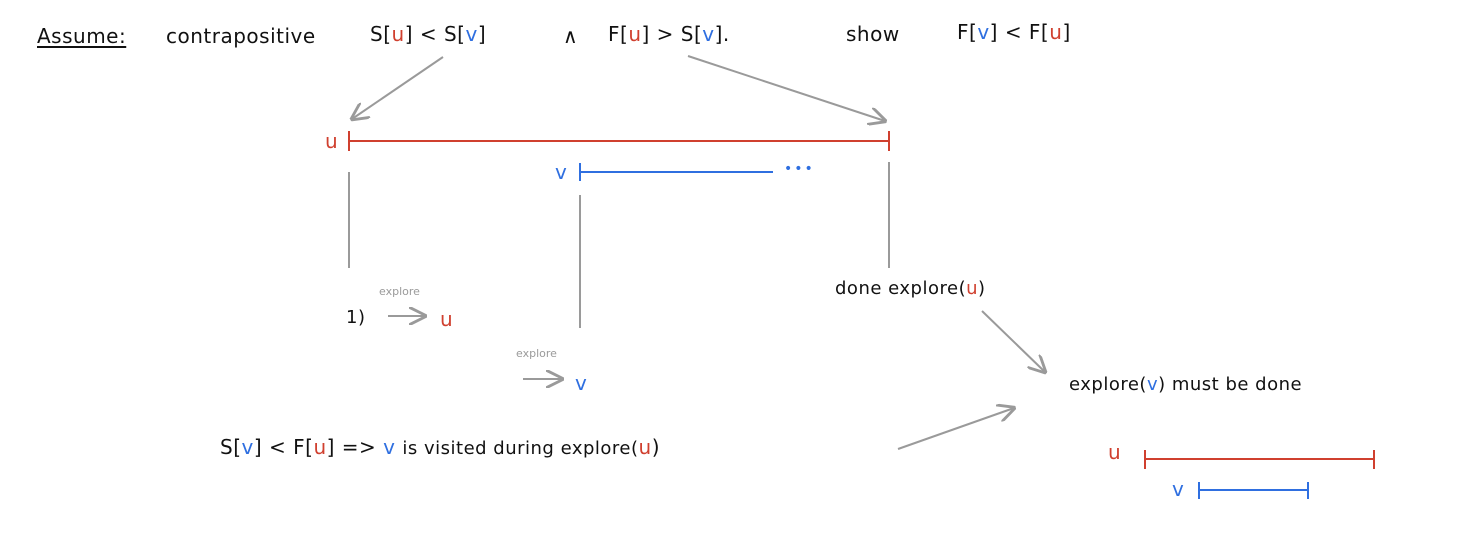 This screenshot has width=1457, height=534. What do you see at coordinates (635, 34) in the screenshot?
I see `premise2-u: u` at bounding box center [635, 34].